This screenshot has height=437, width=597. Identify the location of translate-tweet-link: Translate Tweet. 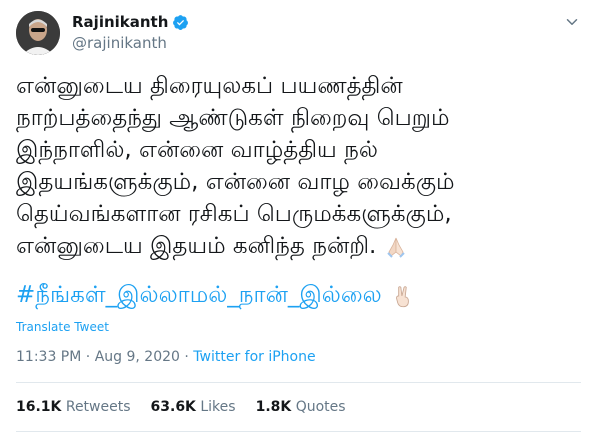
(62, 327).